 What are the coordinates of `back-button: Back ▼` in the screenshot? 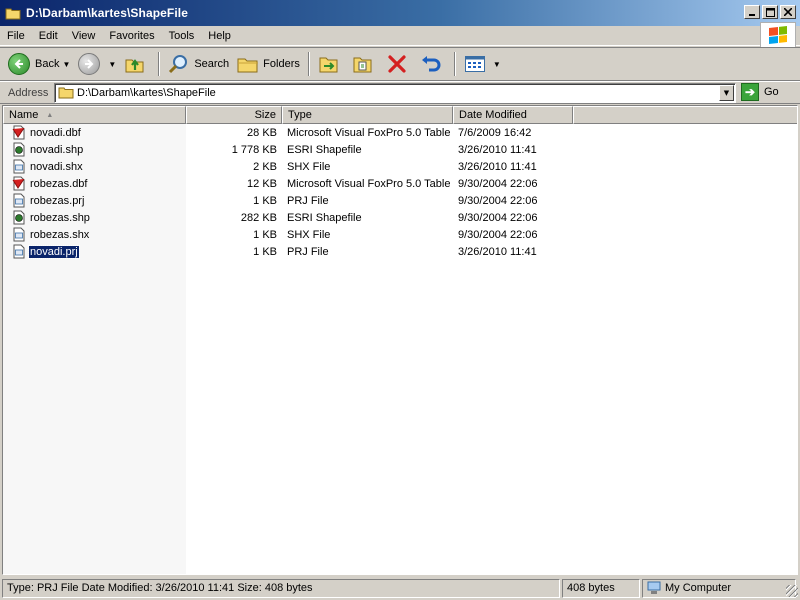 It's located at (39, 64).